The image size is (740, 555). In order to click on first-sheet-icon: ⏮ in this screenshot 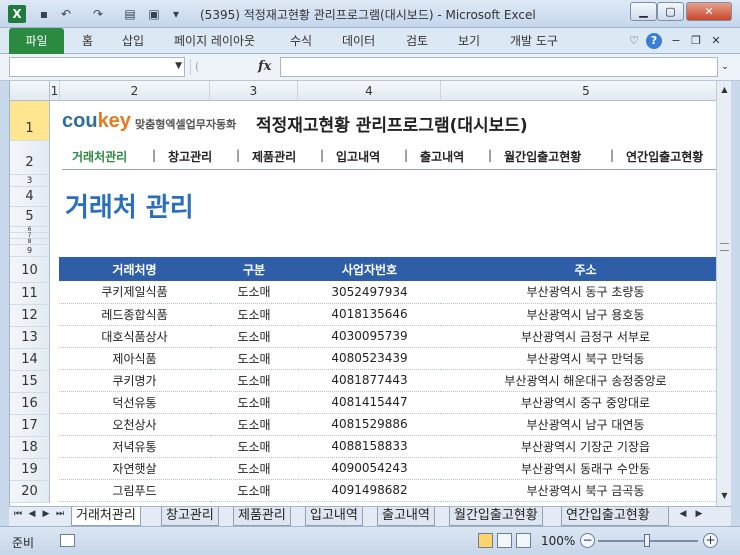, I will do `click(18, 514)`.